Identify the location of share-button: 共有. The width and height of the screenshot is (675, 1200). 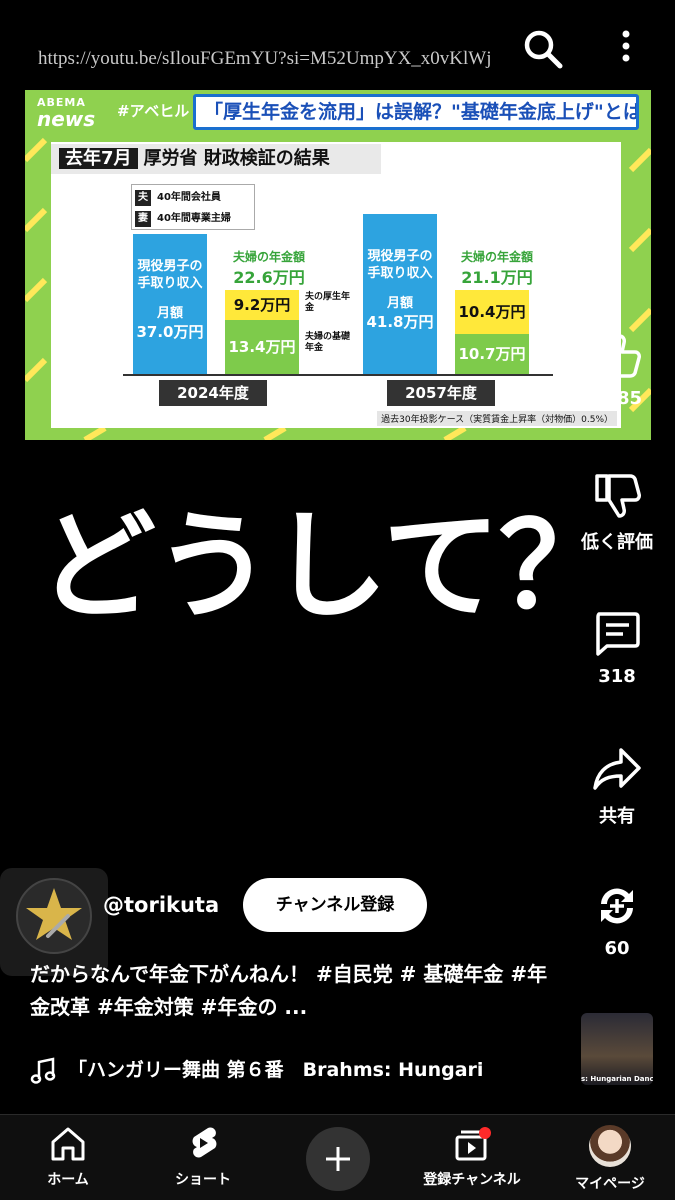
(617, 786).